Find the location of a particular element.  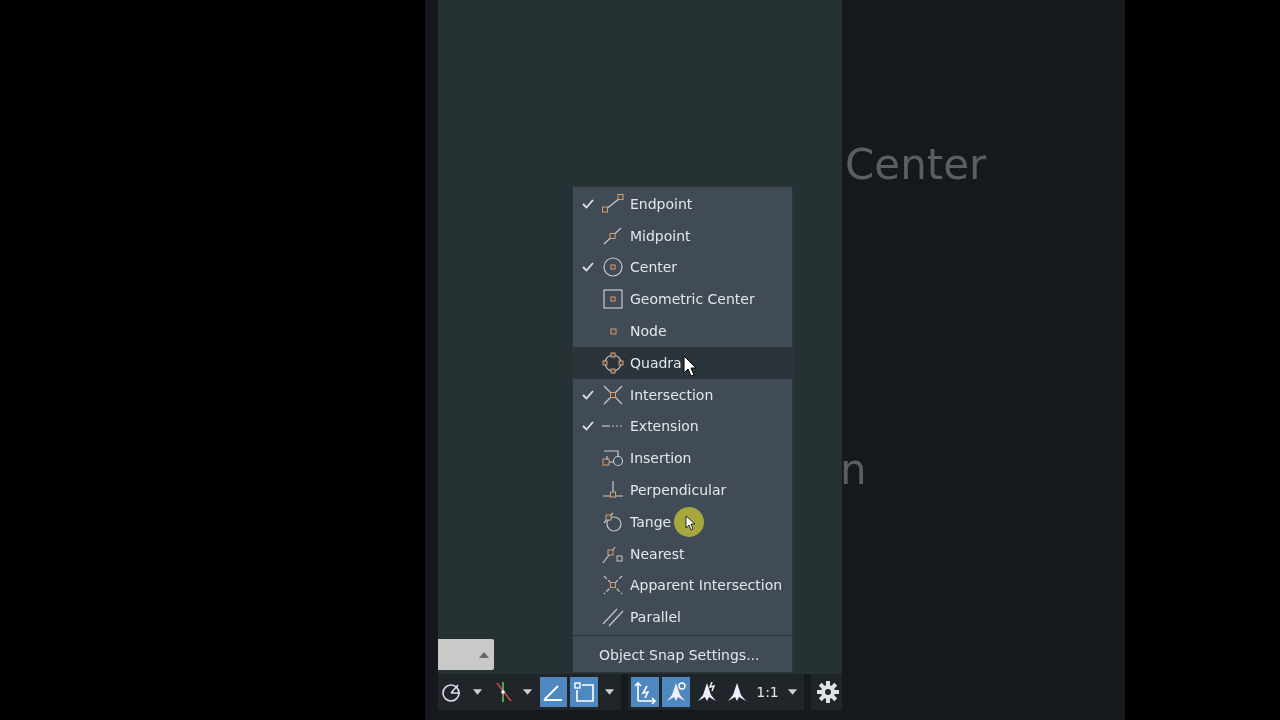

menu-item: Endpoint is located at coordinates (682, 204).